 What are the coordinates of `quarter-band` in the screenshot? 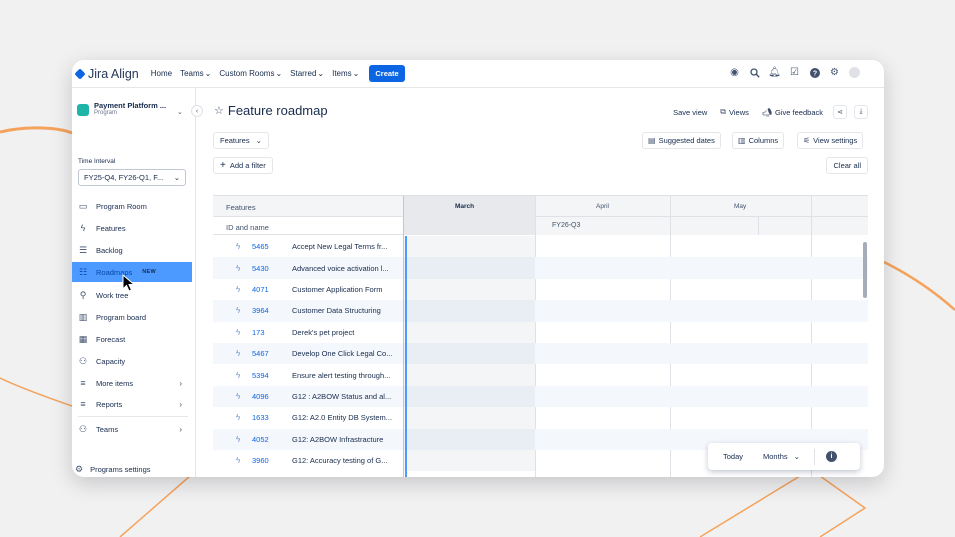 It's located at (701, 226).